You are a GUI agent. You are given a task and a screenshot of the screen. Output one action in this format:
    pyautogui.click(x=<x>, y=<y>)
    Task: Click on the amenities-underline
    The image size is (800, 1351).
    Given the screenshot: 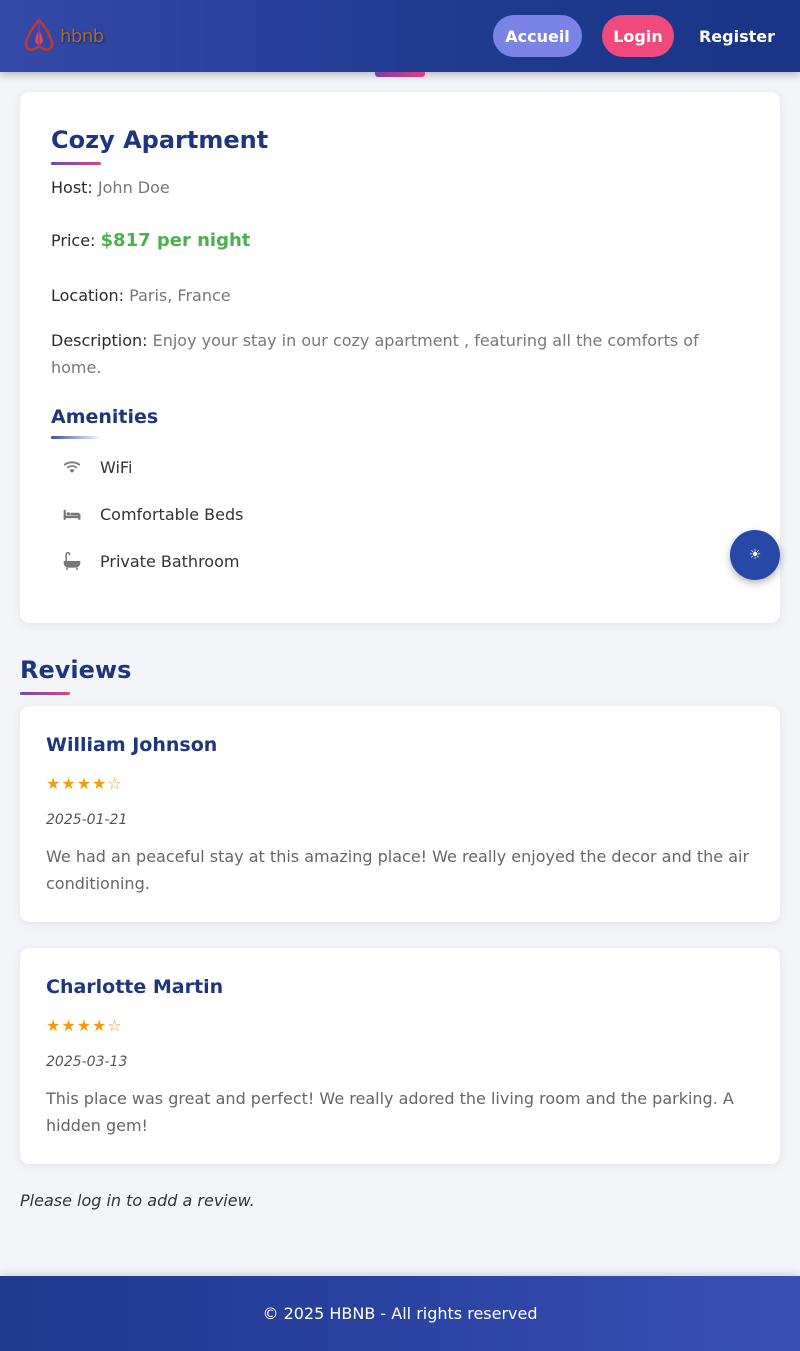 What is the action you would take?
    pyautogui.click(x=76, y=437)
    